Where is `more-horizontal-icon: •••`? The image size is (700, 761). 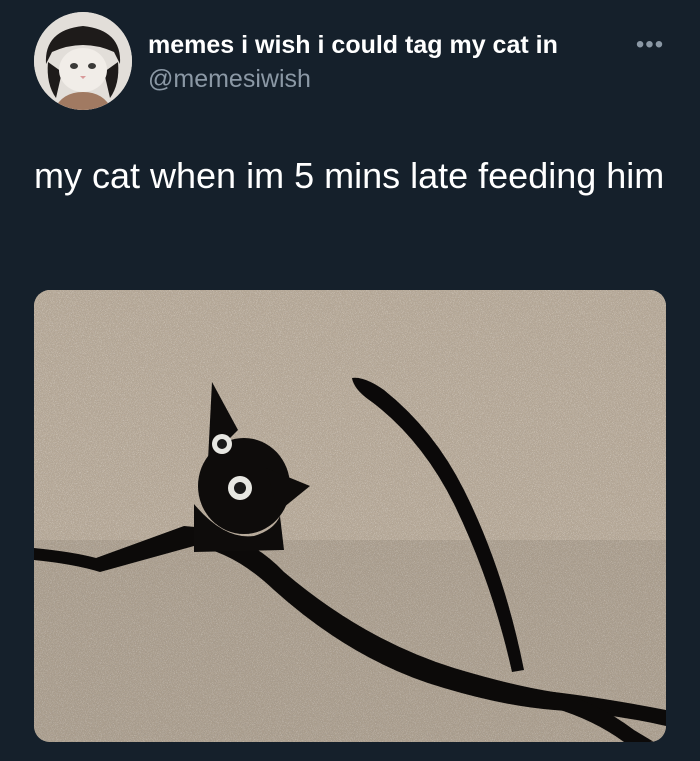
more-horizontal-icon: ••• is located at coordinates (650, 44).